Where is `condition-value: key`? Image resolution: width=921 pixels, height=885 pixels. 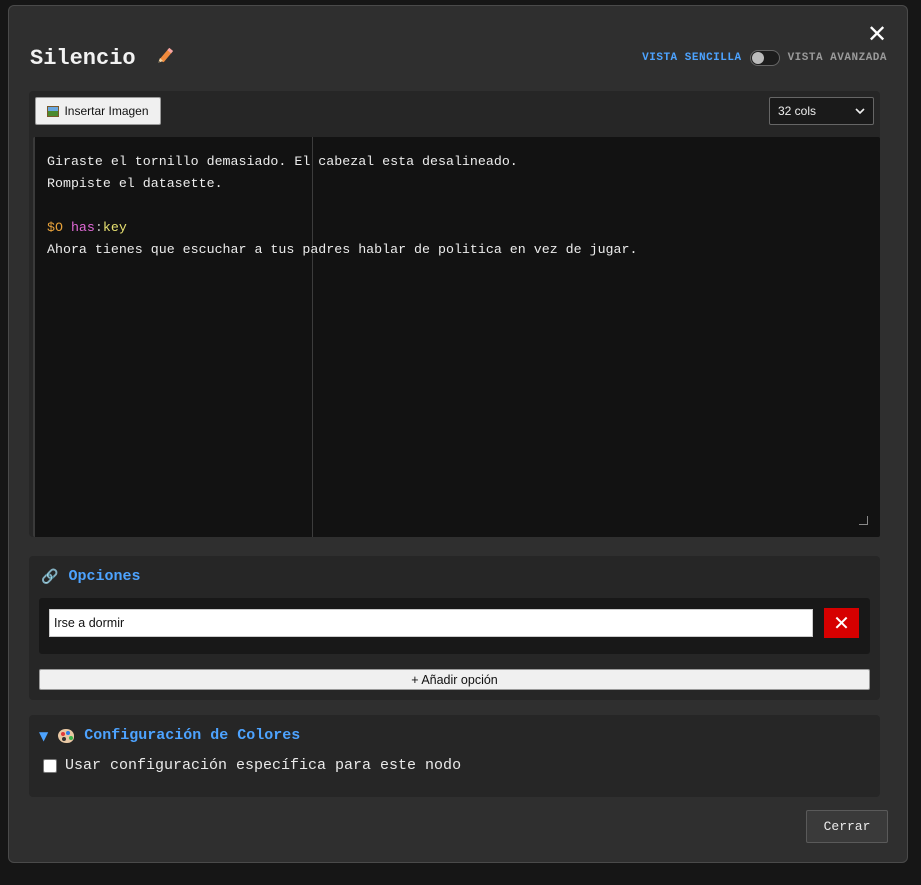 condition-value: key is located at coordinates (114, 227).